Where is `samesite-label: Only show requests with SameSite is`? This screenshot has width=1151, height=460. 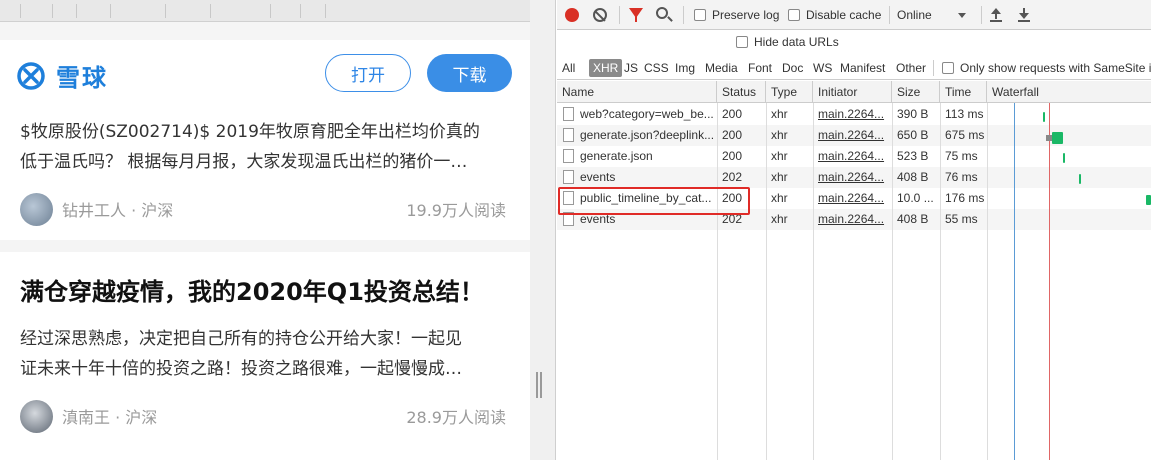
samesite-label: Only show requests with SameSite is is located at coordinates (1055, 68).